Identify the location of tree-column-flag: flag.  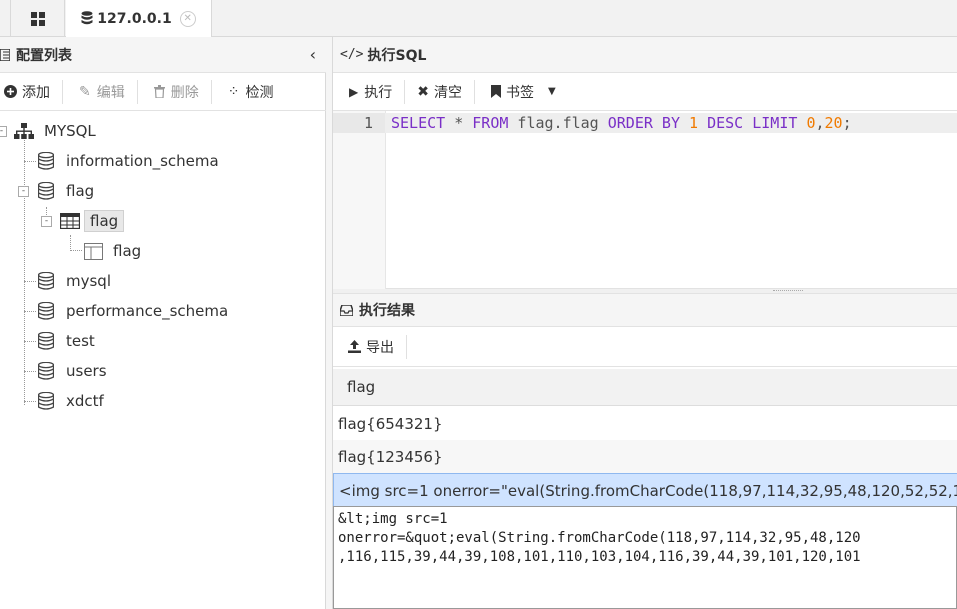
(112, 251).